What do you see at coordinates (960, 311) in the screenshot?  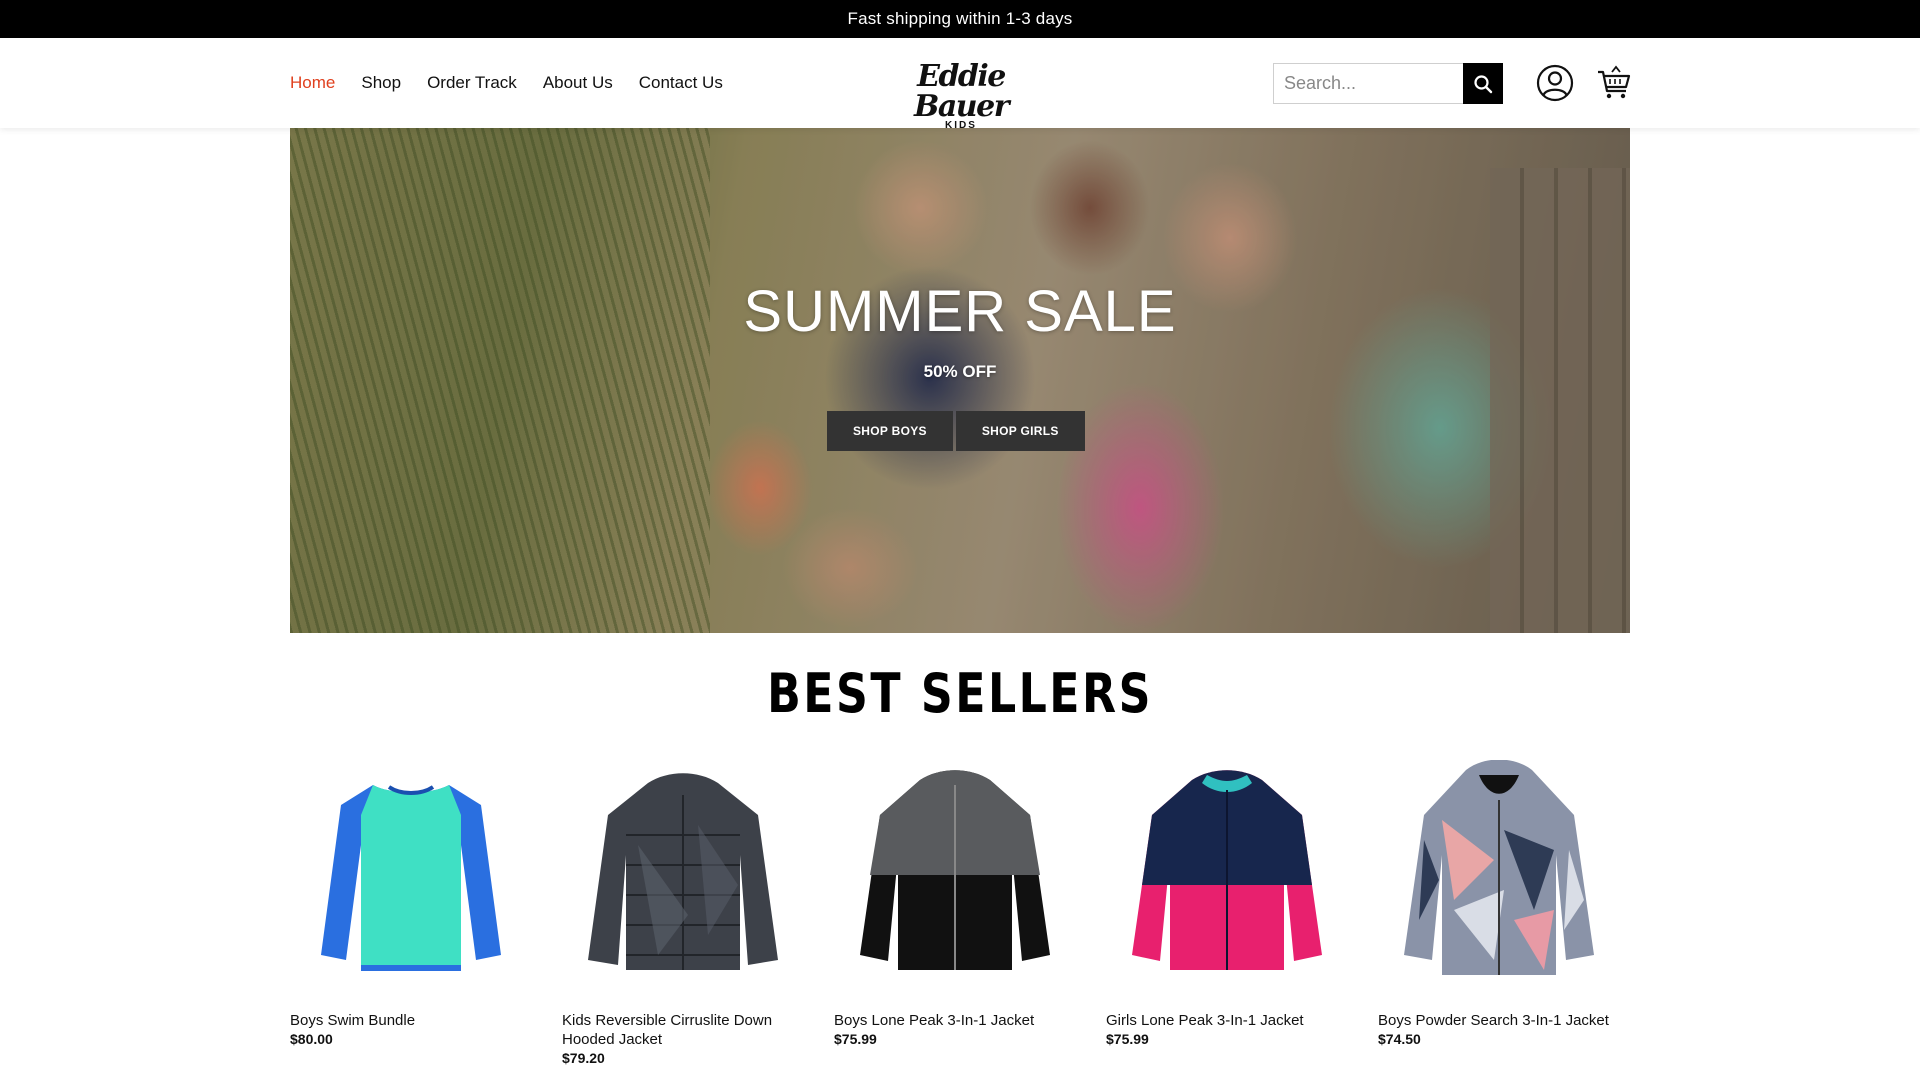 I see `hero-title: SUMMER SALE` at bounding box center [960, 311].